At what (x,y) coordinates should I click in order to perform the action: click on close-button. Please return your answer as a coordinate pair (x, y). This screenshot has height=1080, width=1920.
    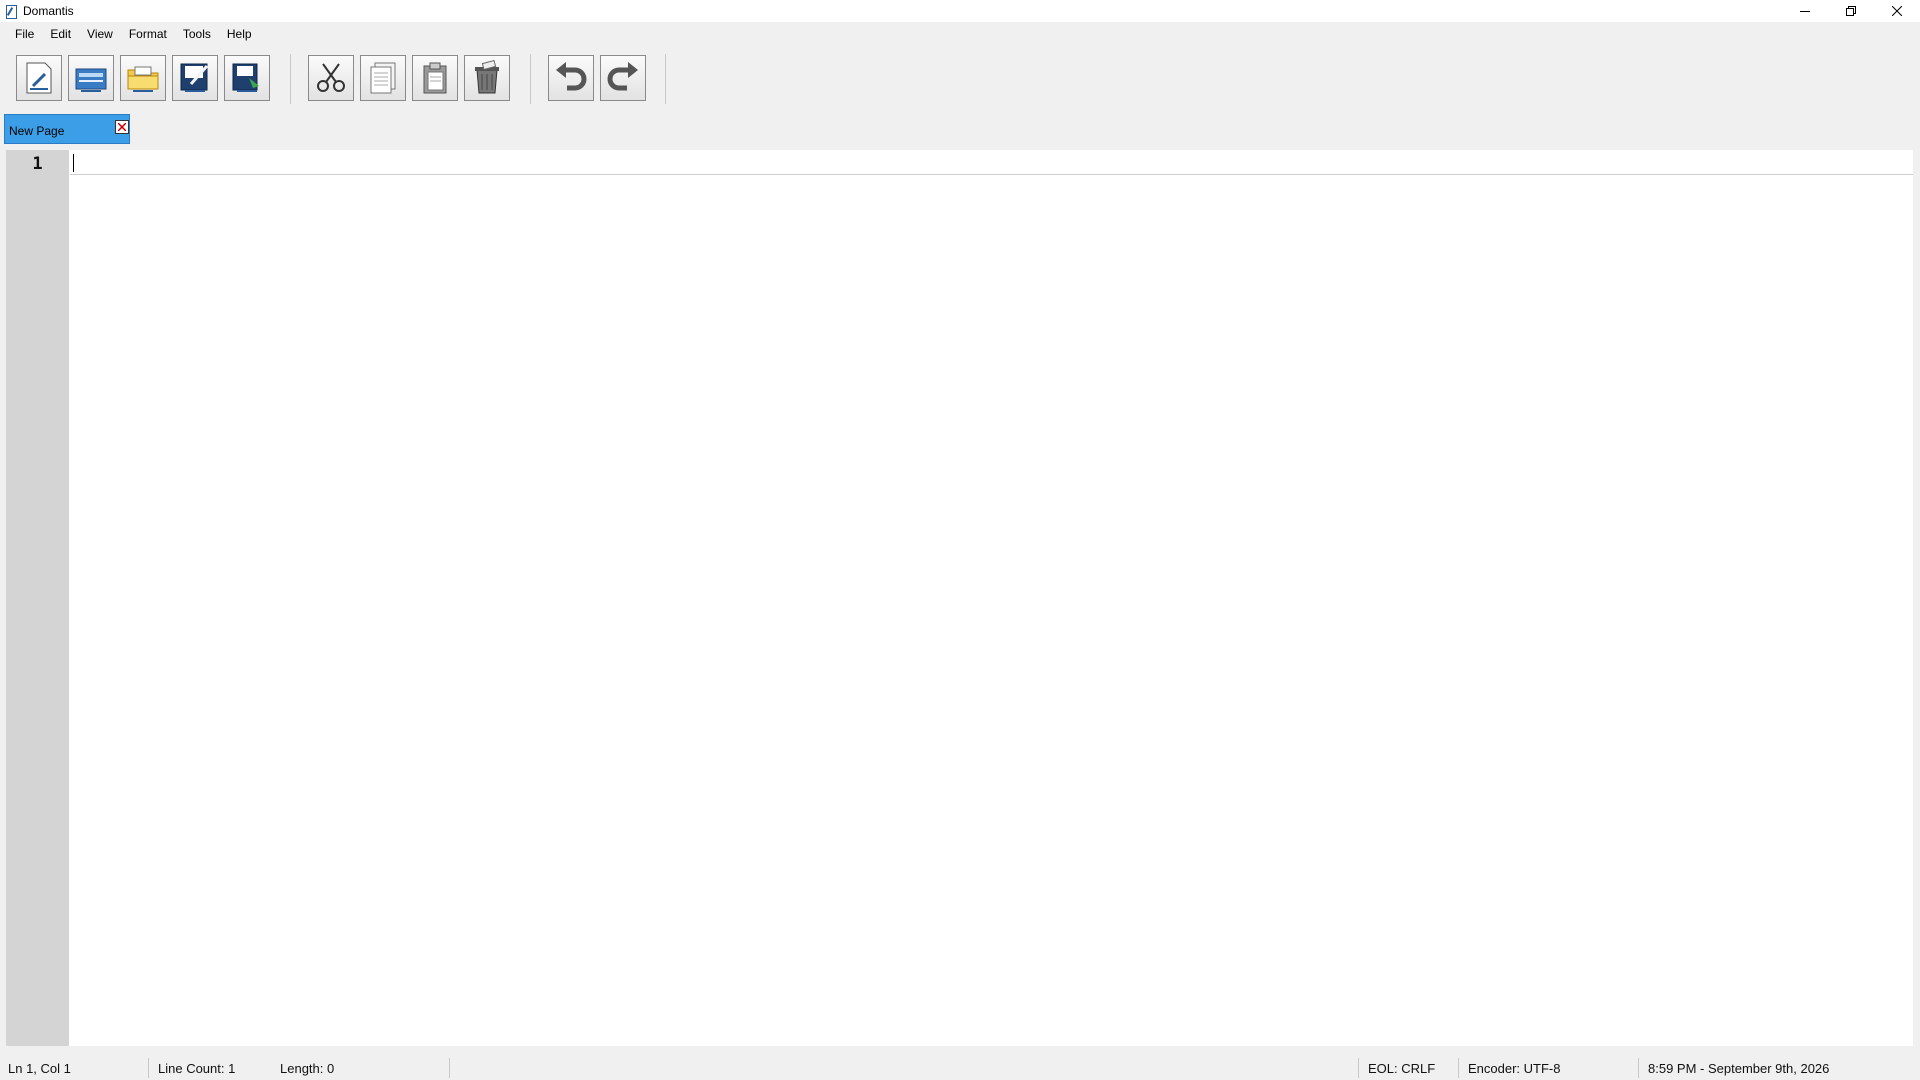
    Looking at the image, I should click on (1897, 11).